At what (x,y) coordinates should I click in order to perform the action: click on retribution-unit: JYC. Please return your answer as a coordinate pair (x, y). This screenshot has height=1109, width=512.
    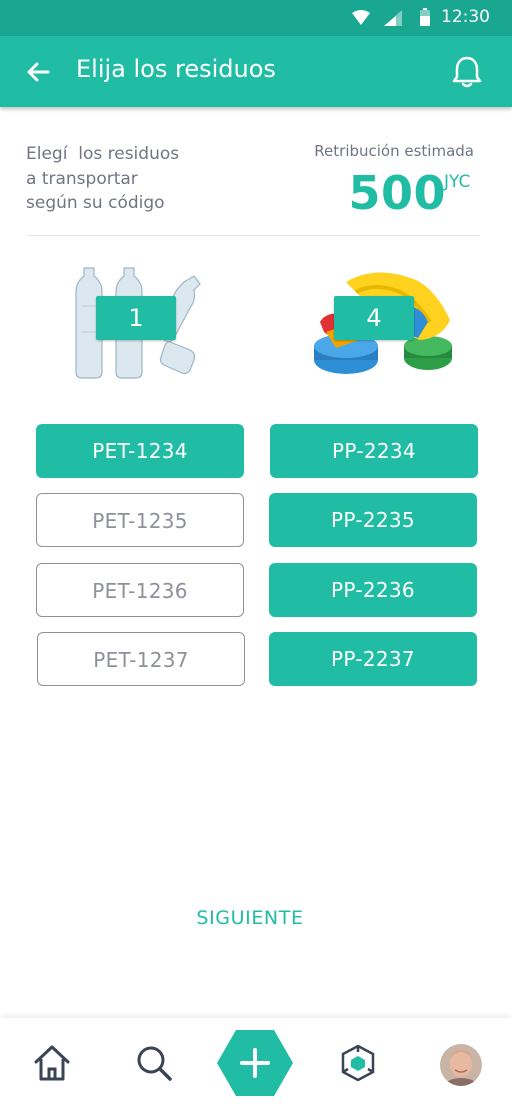
    Looking at the image, I should click on (457, 182).